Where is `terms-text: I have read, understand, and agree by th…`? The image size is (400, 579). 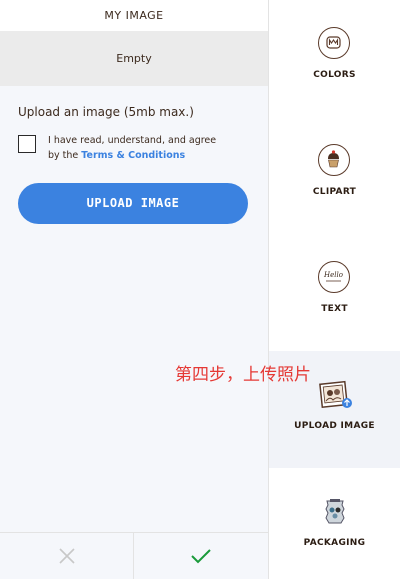
terms-text: I have read, understand, and agree by th… is located at coordinates (132, 148).